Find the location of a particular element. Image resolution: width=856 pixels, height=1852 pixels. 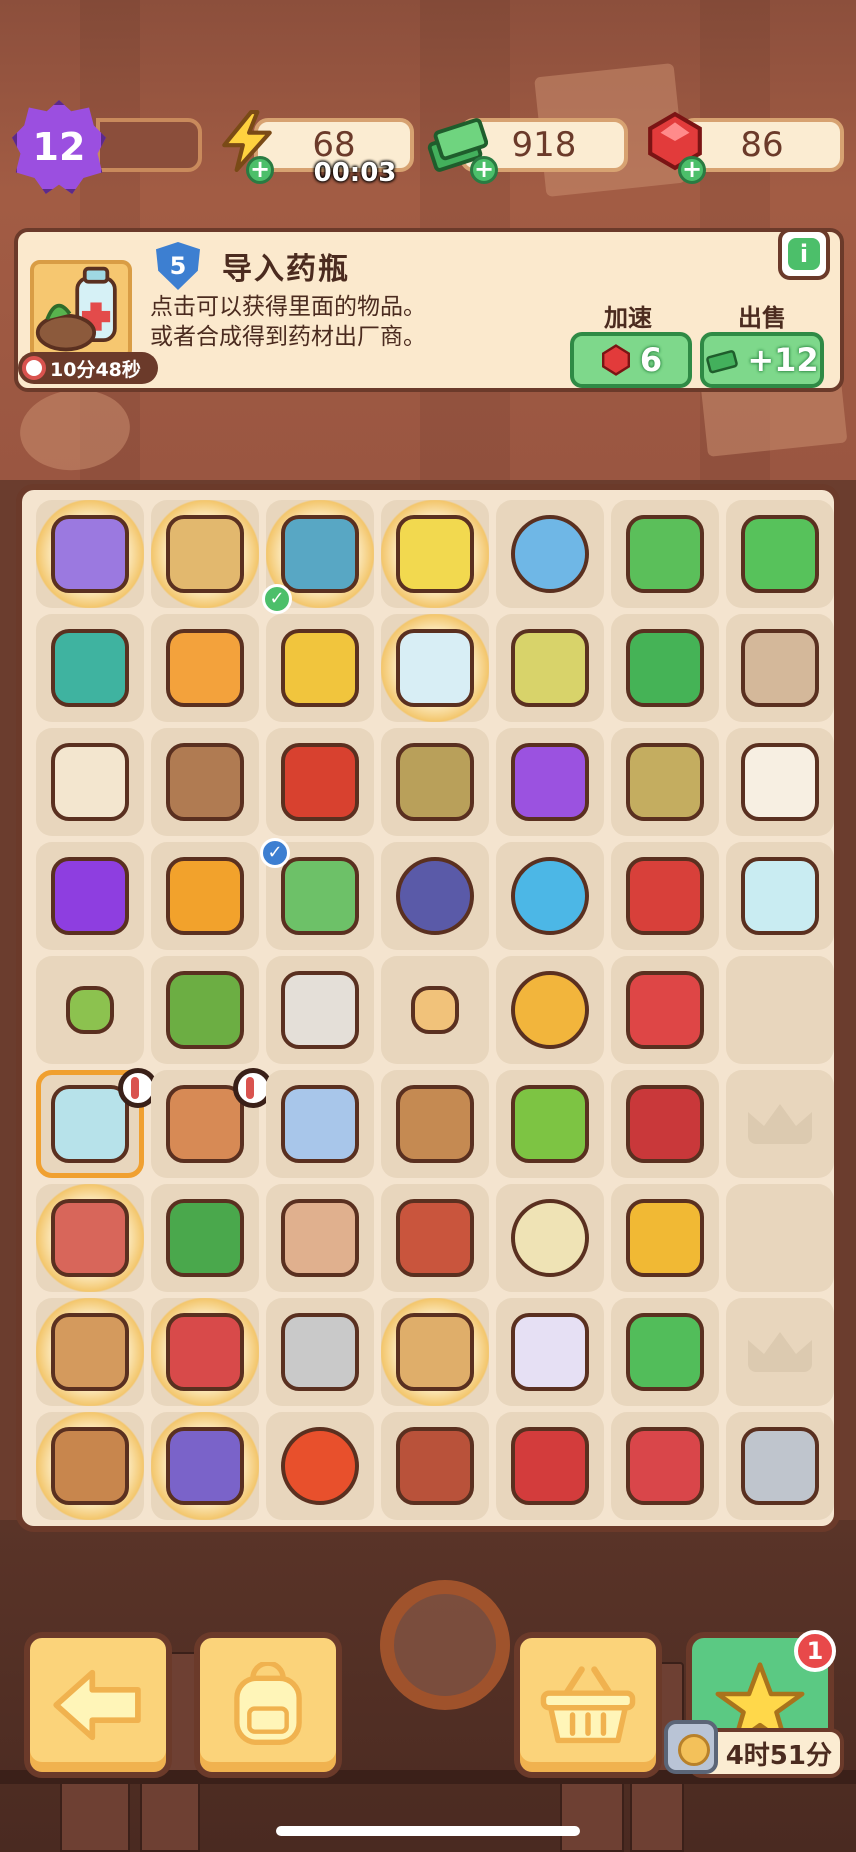

workbench-icon is located at coordinates (320, 554).